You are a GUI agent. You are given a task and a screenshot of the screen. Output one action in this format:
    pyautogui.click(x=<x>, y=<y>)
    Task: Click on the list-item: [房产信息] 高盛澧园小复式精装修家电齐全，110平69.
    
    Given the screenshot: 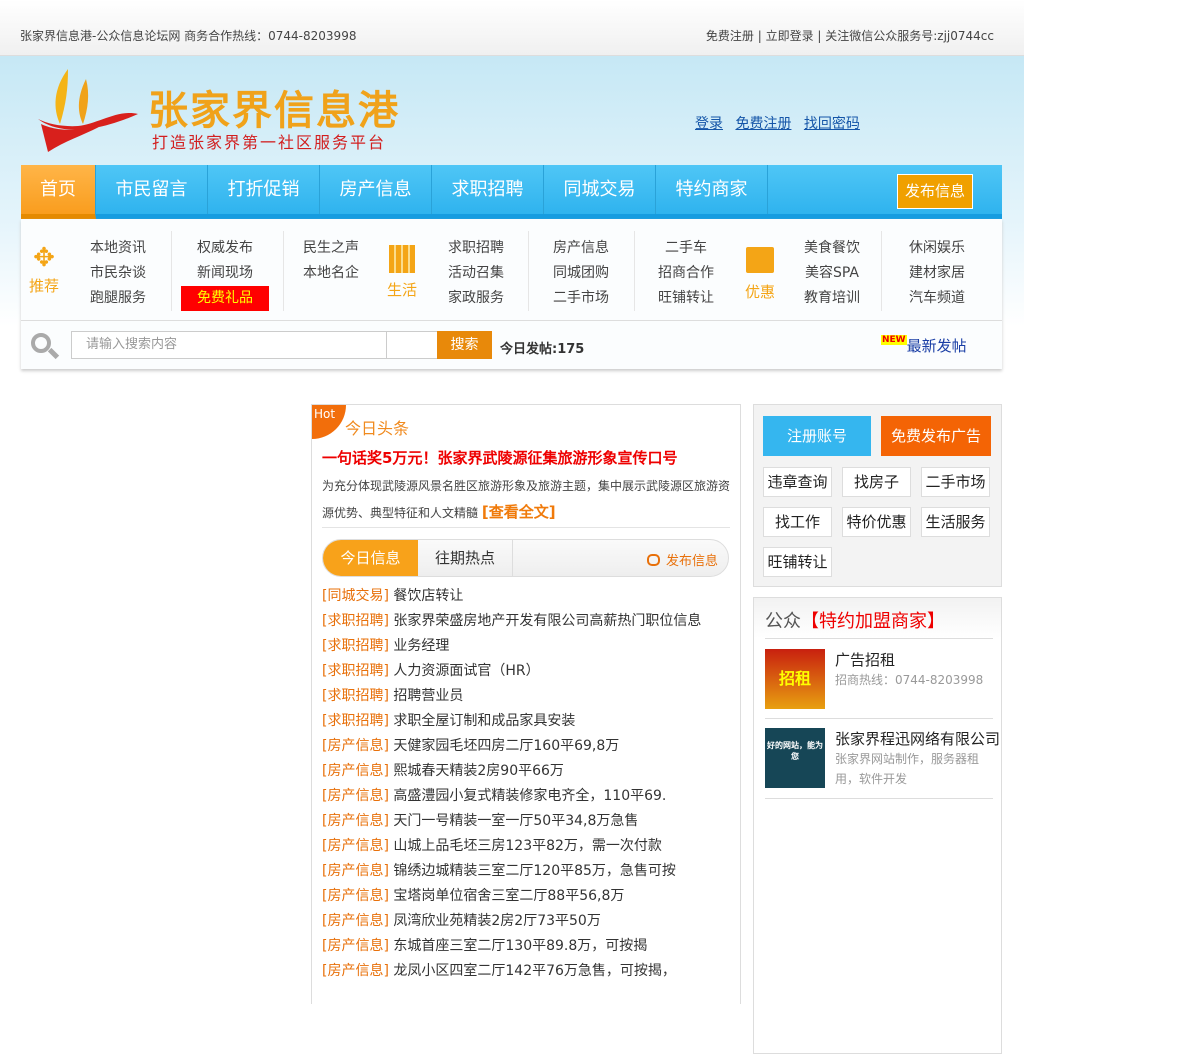 What is the action you would take?
    pyautogui.click(x=511, y=796)
    